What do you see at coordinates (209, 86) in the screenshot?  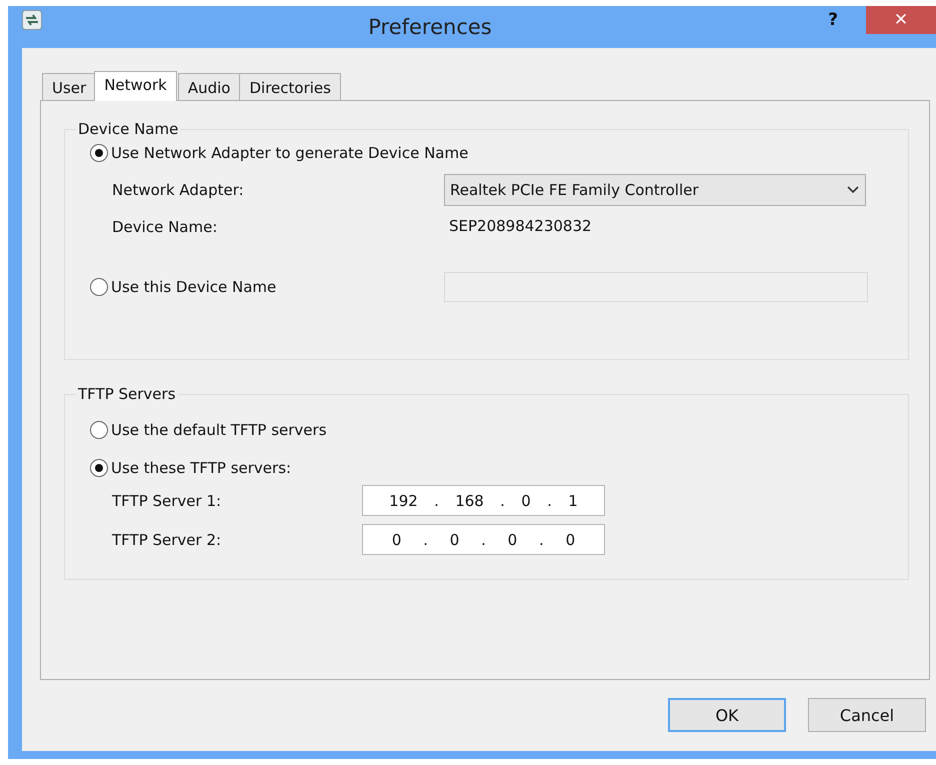 I see `tab: Audio` at bounding box center [209, 86].